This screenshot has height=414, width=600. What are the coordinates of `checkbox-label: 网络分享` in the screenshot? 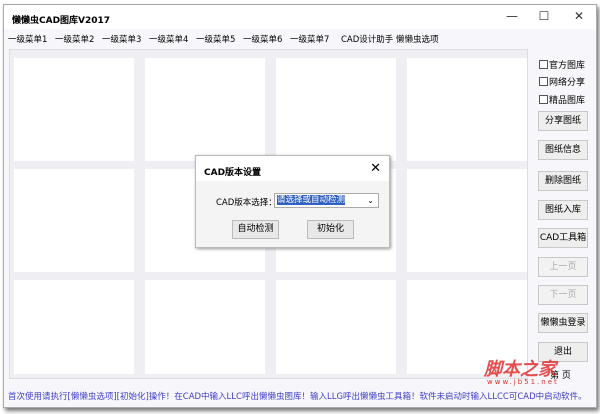 It's located at (567, 83).